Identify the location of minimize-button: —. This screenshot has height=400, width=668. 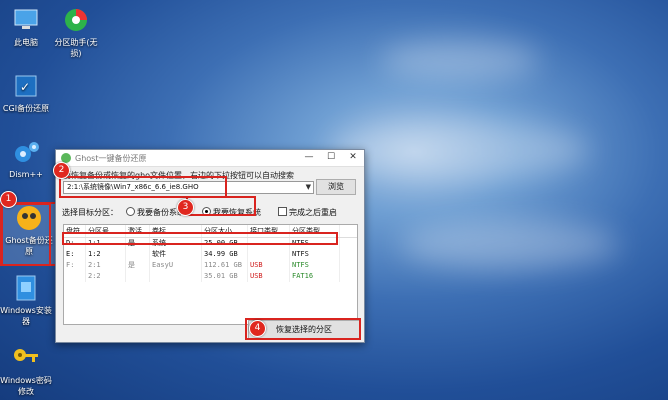
(309, 158).